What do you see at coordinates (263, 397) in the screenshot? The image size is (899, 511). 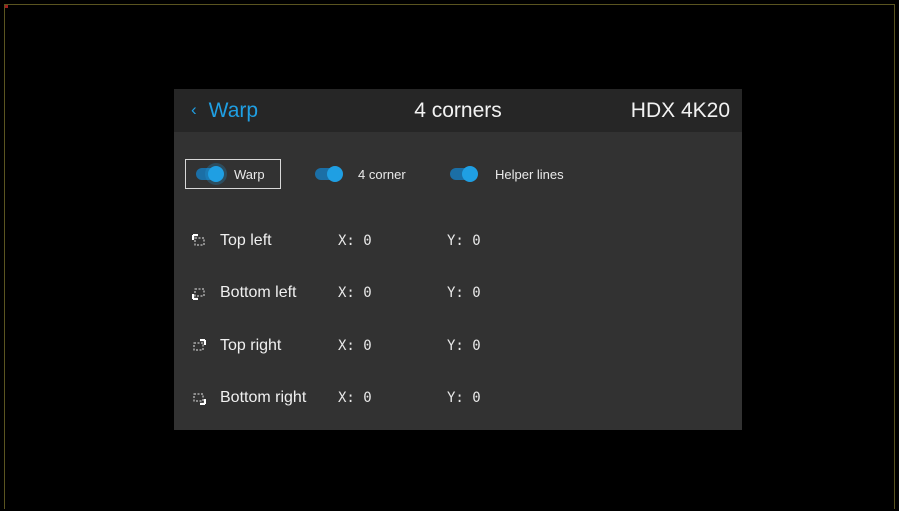 I see `corner-name: Bottom right` at bounding box center [263, 397].